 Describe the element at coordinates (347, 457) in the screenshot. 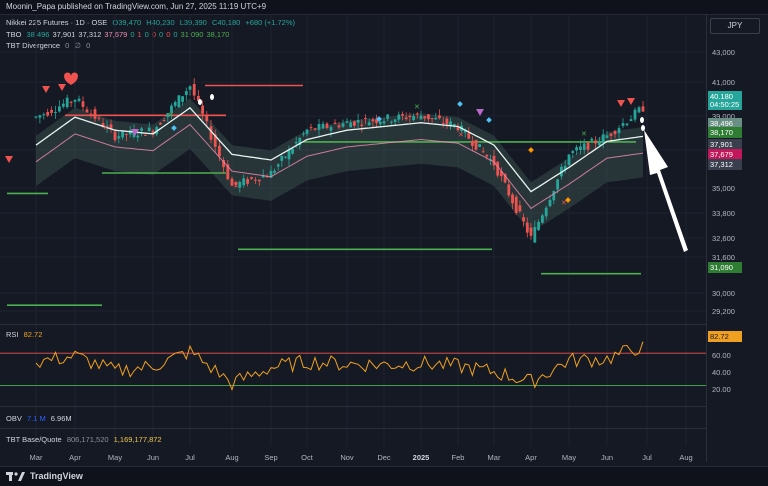

I see `time-tick-label: Nov` at that location.